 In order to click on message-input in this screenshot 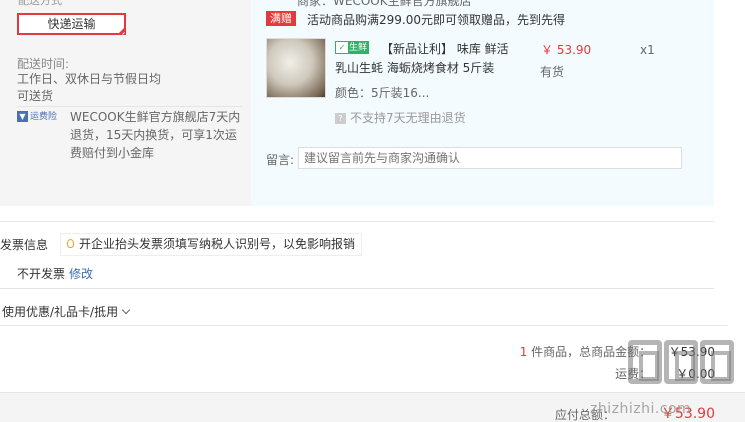, I will do `click(490, 158)`.